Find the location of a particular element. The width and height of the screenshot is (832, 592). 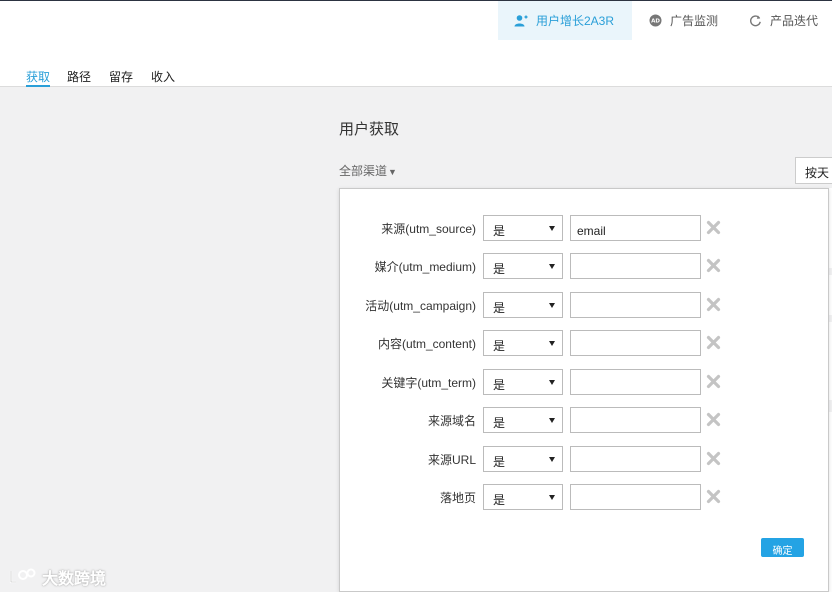

filter-label: 活动(utm_campaign) is located at coordinates (420, 306).